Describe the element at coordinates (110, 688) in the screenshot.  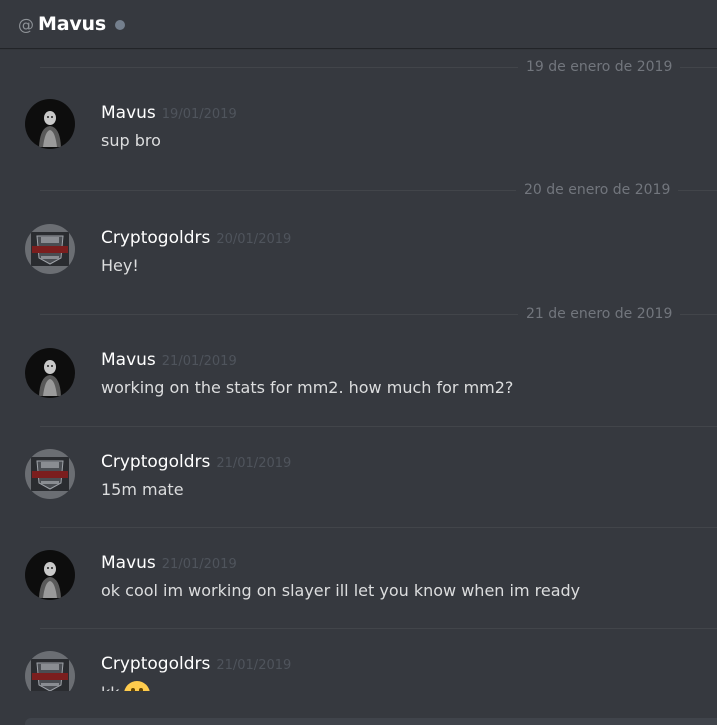
I see `message-content: kk` at that location.